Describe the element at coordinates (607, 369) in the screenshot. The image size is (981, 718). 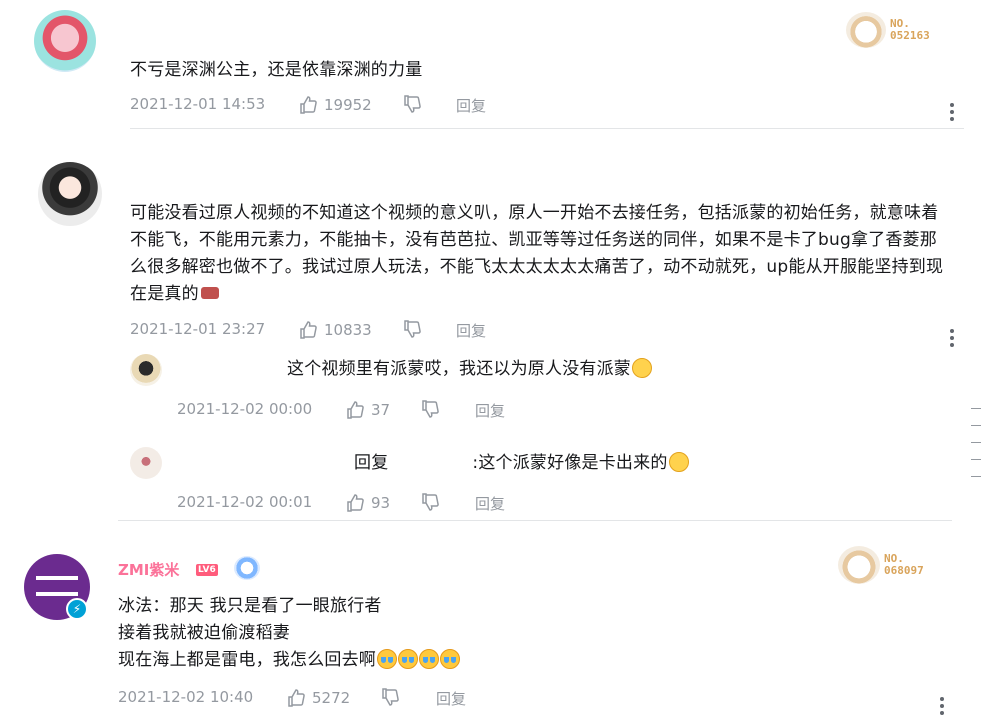
I see `reply-text: 这个视频里有派蒙哎，我还以为原人没有派蒙` at that location.